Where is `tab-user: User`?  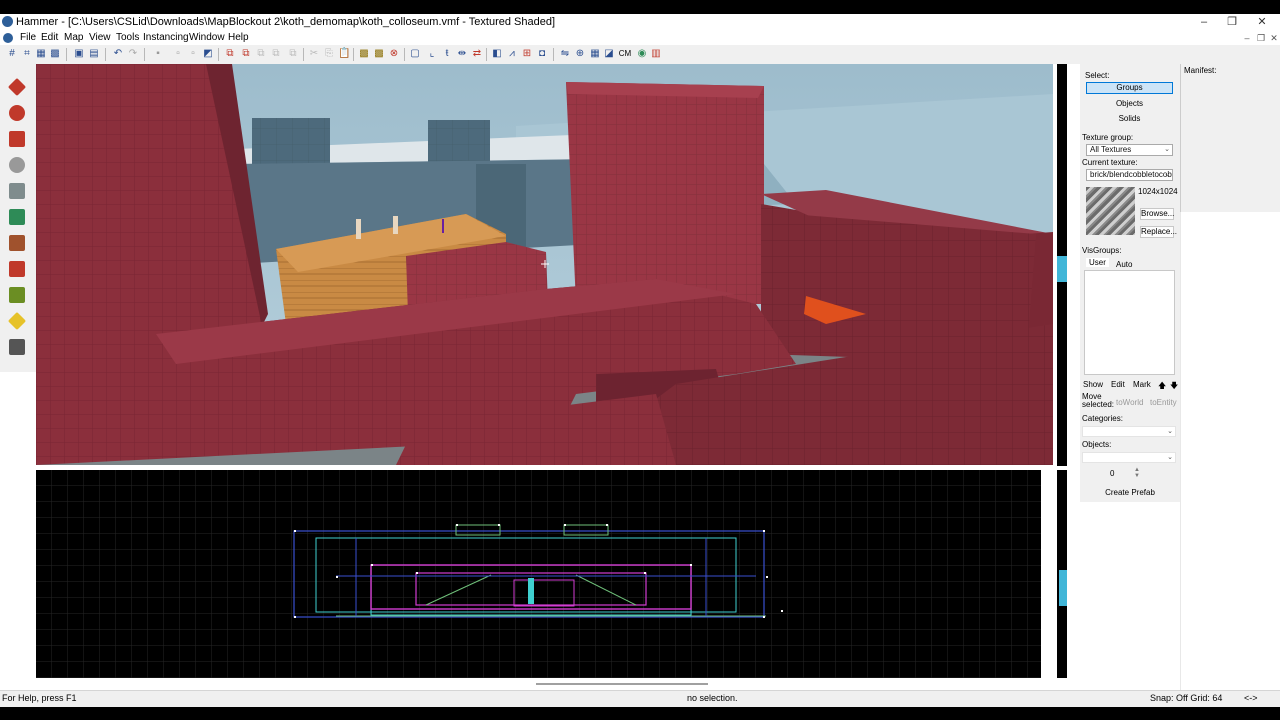 tab-user: User is located at coordinates (1097, 262).